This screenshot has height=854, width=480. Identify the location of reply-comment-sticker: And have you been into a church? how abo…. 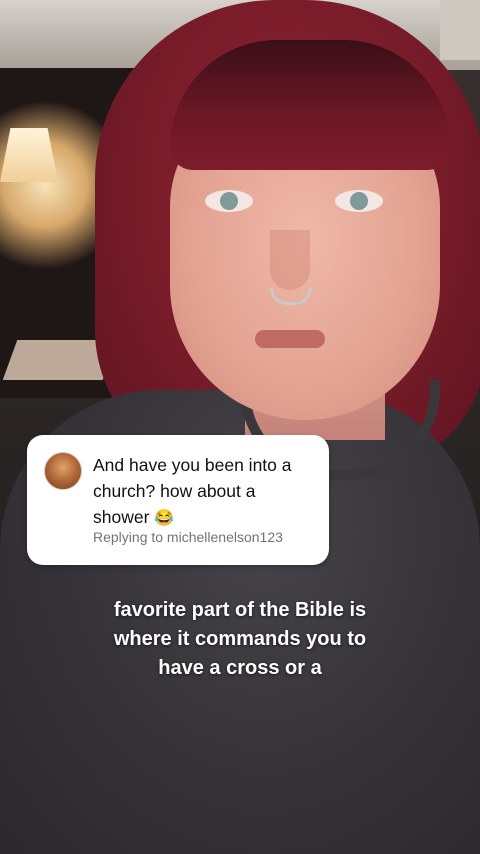
(178, 500).